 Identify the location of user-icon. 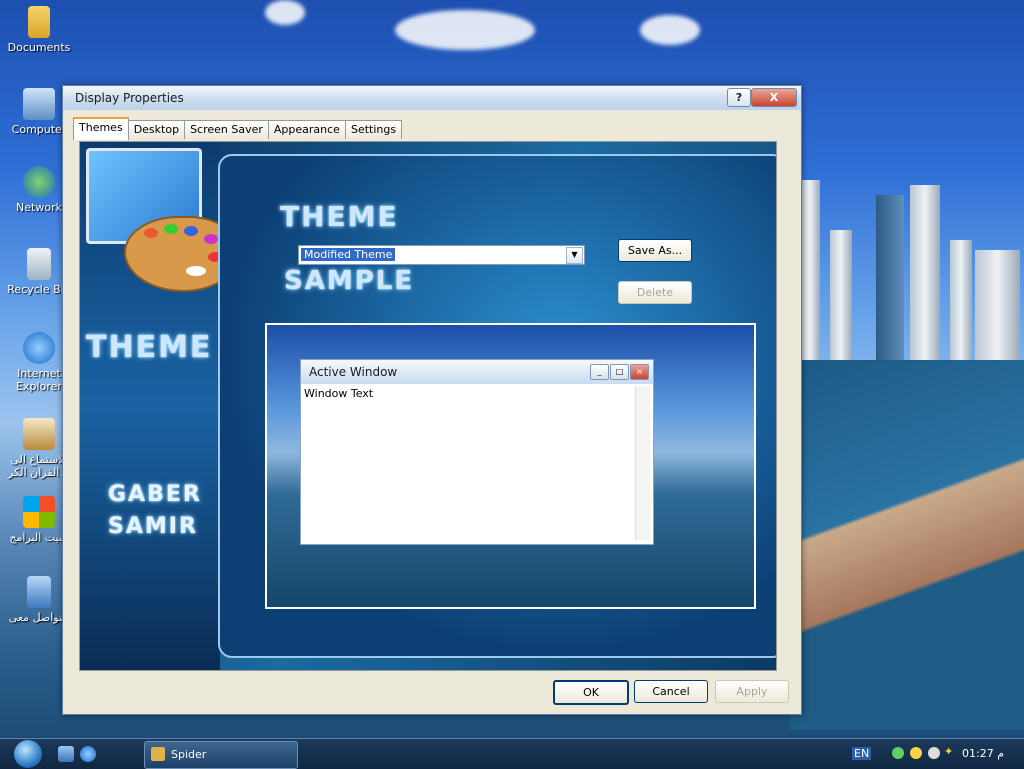
(39, 592).